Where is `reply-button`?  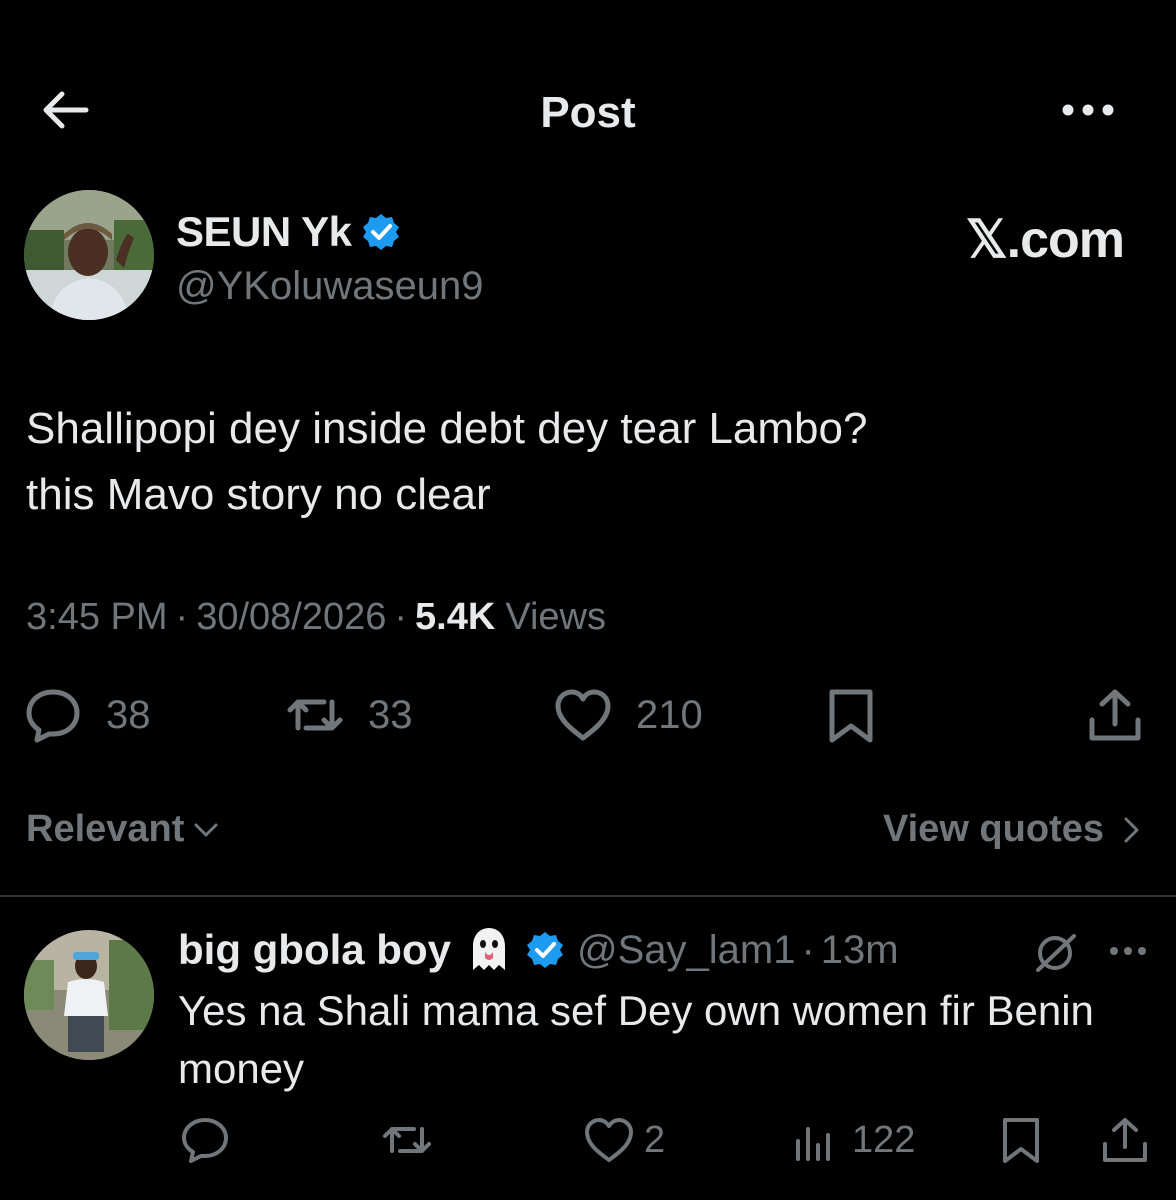 reply-button is located at coordinates (205, 1140).